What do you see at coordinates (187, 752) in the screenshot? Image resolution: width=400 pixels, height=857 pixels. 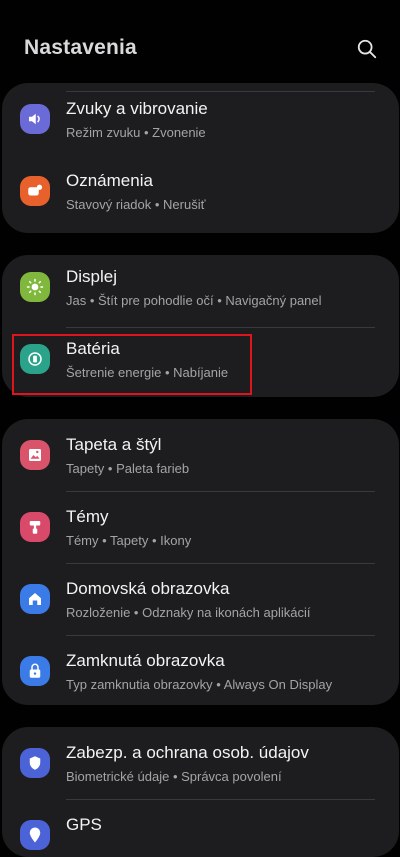 I see `settings-item-label: Zabezp. a ochrana osob. údajov` at bounding box center [187, 752].